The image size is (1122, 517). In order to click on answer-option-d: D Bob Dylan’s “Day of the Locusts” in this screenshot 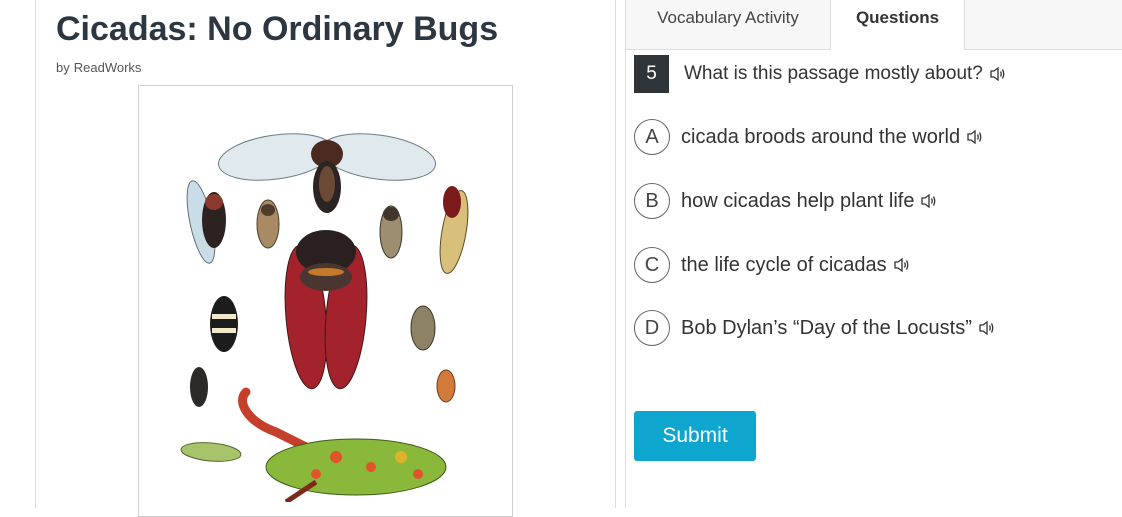, I will do `click(815, 328)`.